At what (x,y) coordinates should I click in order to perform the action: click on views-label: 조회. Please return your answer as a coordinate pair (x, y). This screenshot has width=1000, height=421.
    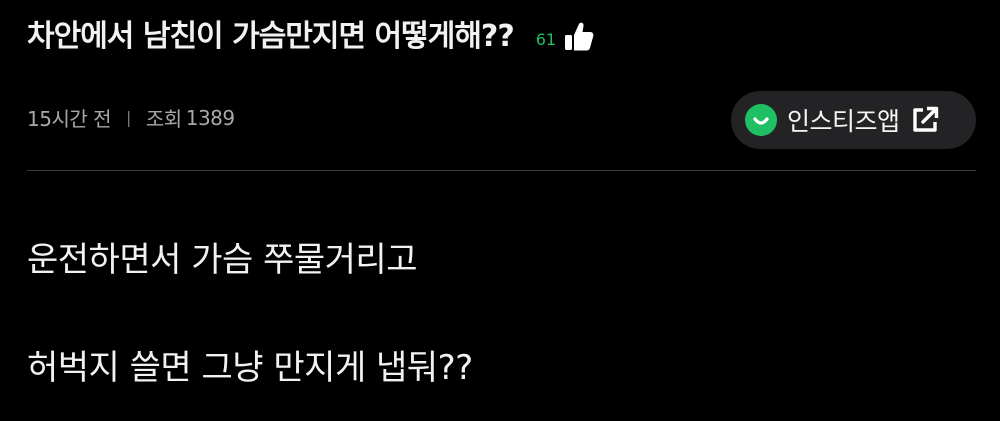
    Looking at the image, I should click on (163, 119).